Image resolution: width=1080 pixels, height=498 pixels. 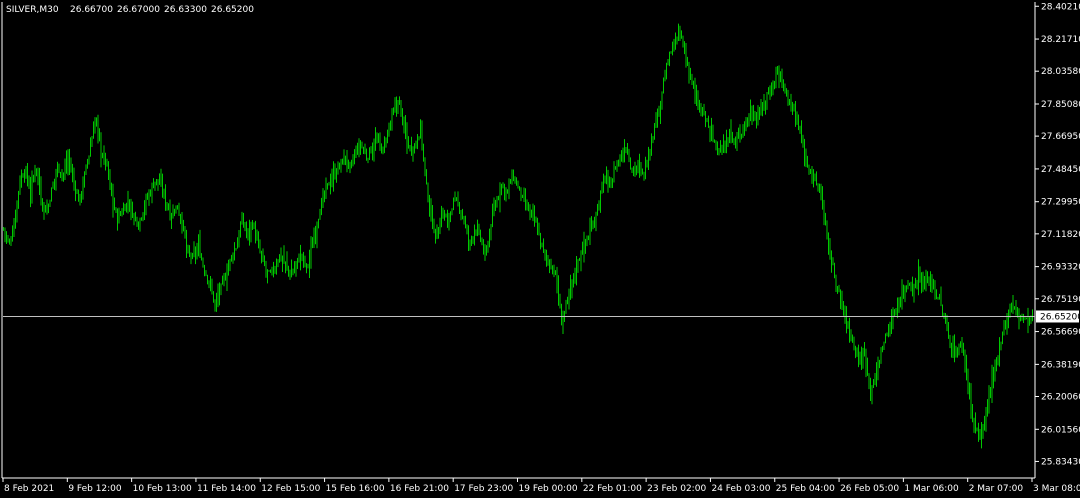 What do you see at coordinates (1060, 40) in the screenshot?
I see `y-tick-label: 28.21710` at bounding box center [1060, 40].